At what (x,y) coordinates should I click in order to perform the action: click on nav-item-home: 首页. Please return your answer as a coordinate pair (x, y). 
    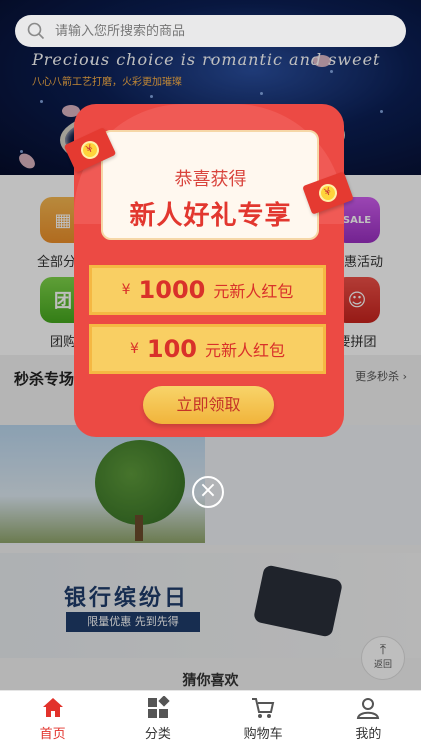
    Looking at the image, I should click on (52, 720).